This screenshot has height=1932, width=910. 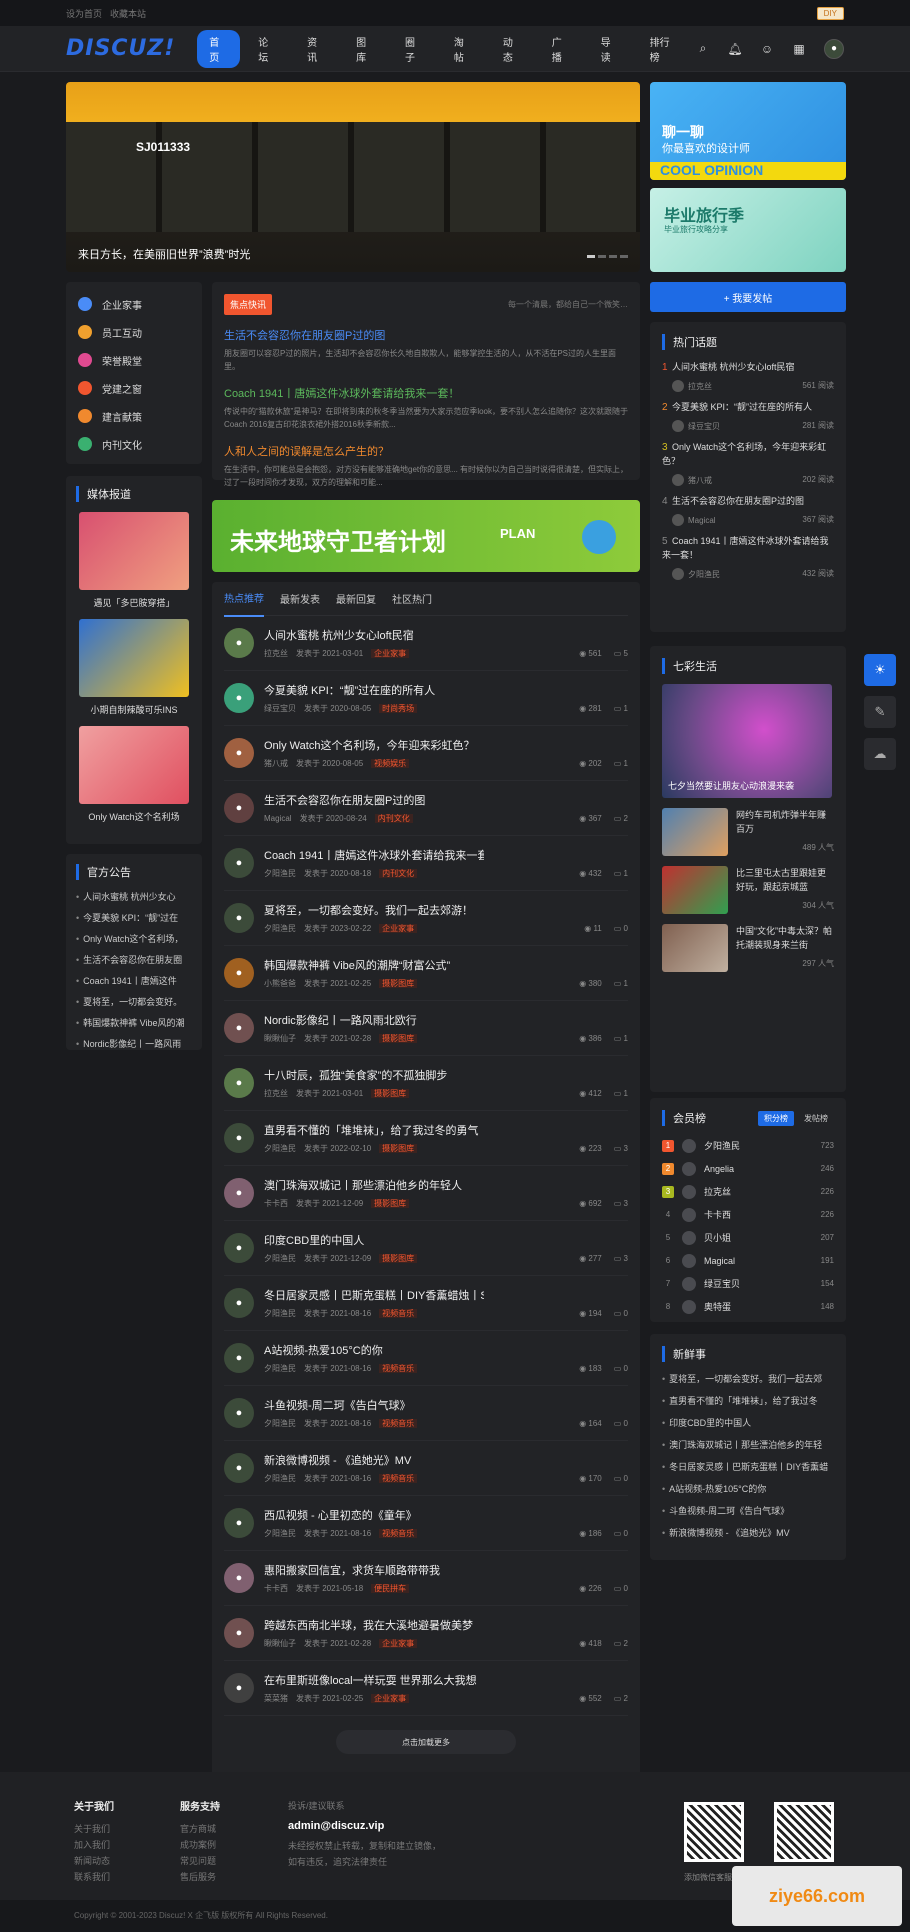 What do you see at coordinates (368, 1625) in the screenshot?
I see `thread-title: 跨越东西南北半球，我在大溪地避暑做美梦` at bounding box center [368, 1625].